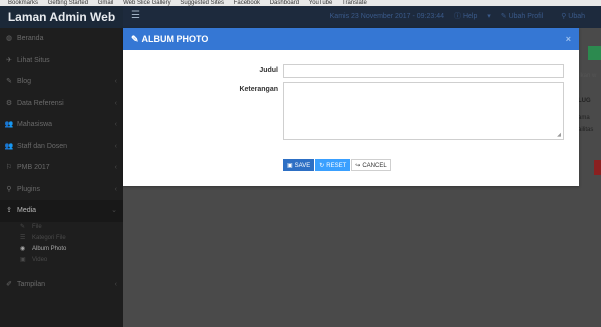 Image resolution: width=601 pixels, height=327 pixels. I want to click on help-menu: ⓘ Help ▾, so click(472, 16).